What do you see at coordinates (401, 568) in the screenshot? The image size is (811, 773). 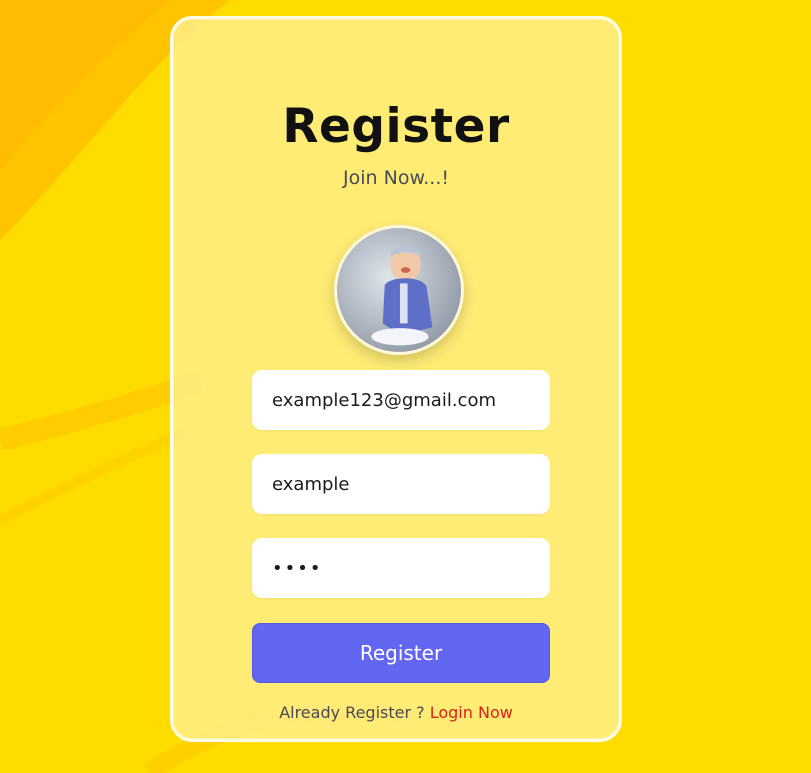 I see `password-field` at bounding box center [401, 568].